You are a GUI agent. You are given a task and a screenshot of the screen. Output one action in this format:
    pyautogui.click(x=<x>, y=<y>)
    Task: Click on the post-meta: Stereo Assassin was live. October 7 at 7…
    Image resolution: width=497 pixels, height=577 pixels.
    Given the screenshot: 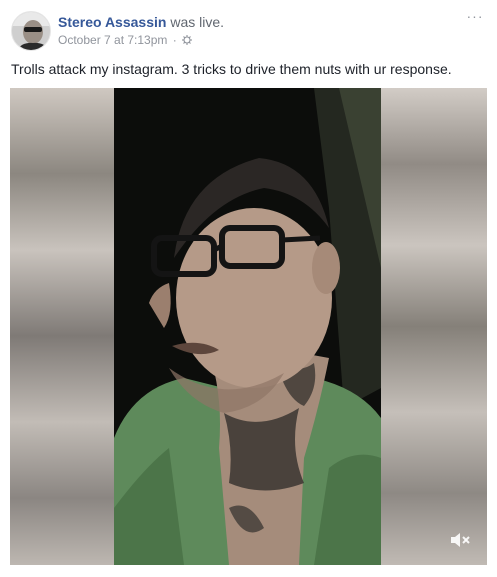 What is the action you would take?
    pyautogui.click(x=141, y=31)
    